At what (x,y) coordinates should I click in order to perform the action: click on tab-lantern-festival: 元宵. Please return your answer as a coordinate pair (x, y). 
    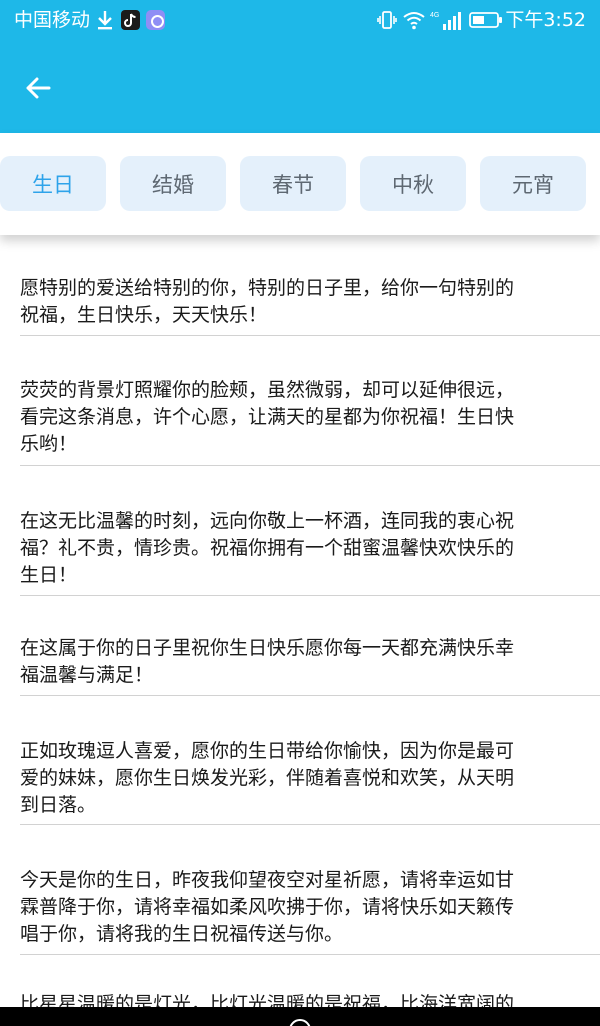
    Looking at the image, I should click on (533, 183).